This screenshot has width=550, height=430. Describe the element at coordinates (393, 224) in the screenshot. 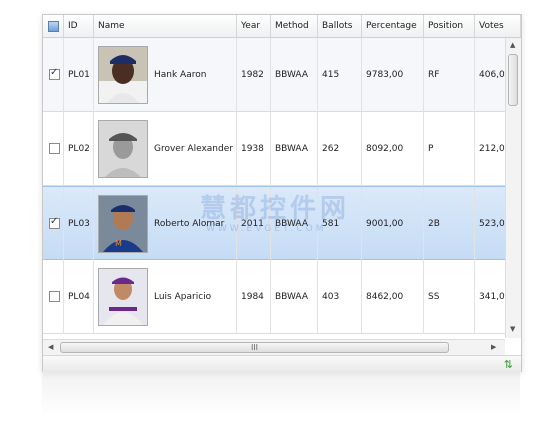

I see `cell-percentage: 9001,00` at that location.